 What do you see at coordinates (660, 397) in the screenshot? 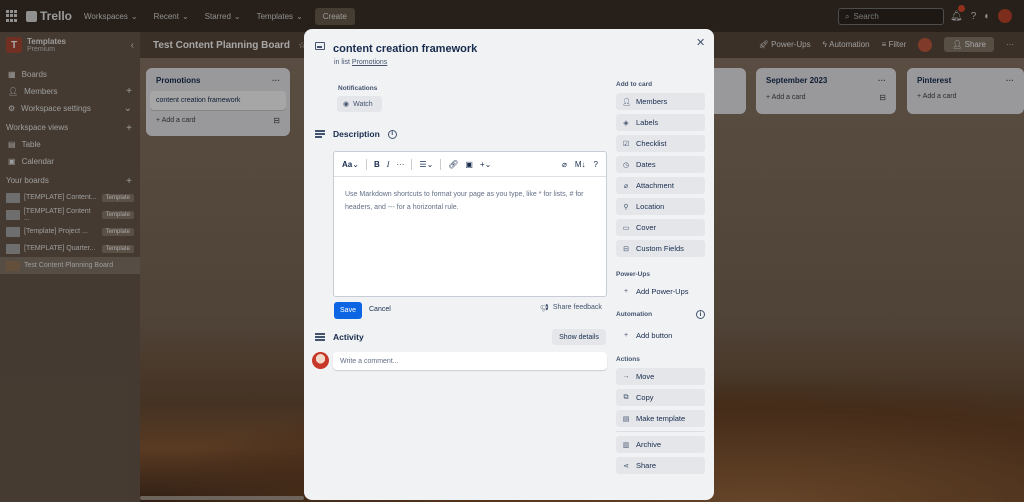
I see `copy-button: ⧉ Copy` at bounding box center [660, 397].